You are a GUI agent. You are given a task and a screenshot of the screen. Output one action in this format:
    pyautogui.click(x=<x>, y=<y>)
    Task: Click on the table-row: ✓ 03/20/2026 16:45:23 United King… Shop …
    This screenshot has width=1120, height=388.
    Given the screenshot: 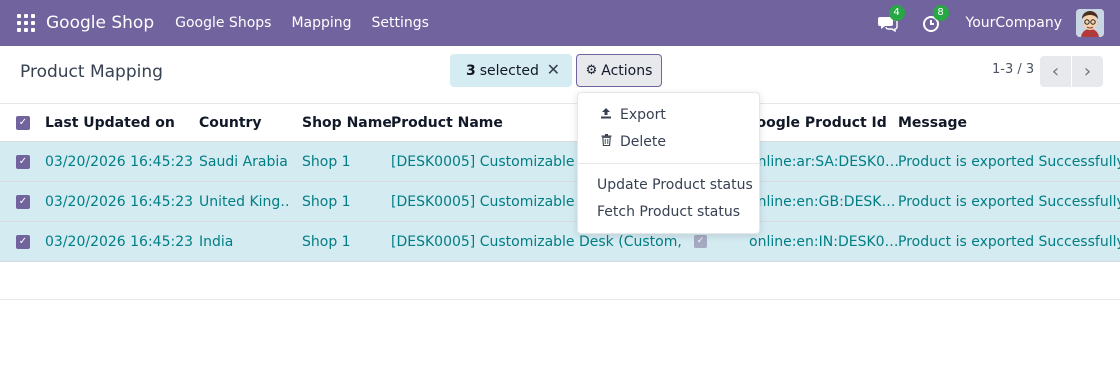 What is the action you would take?
    pyautogui.click(x=560, y=202)
    